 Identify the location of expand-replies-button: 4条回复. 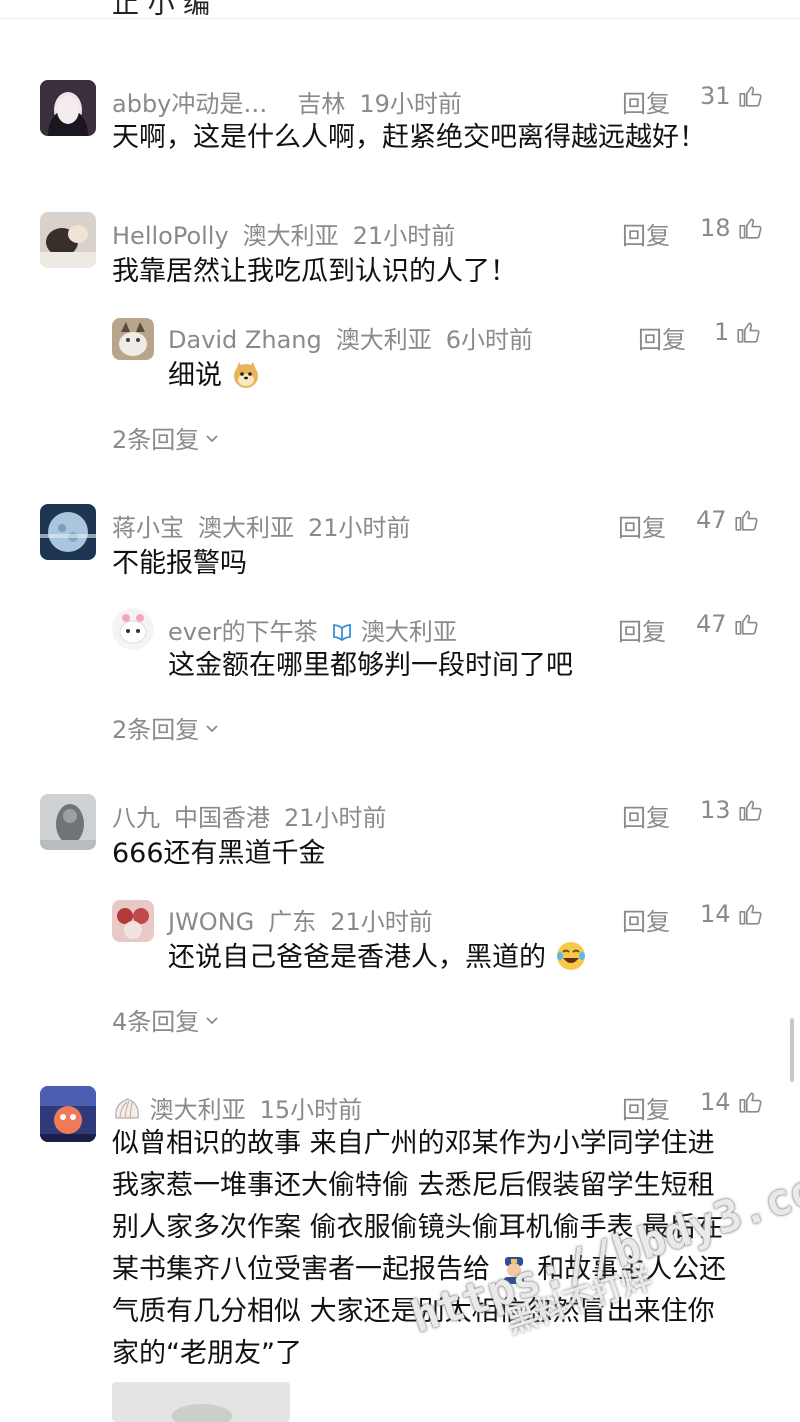
(166, 1019).